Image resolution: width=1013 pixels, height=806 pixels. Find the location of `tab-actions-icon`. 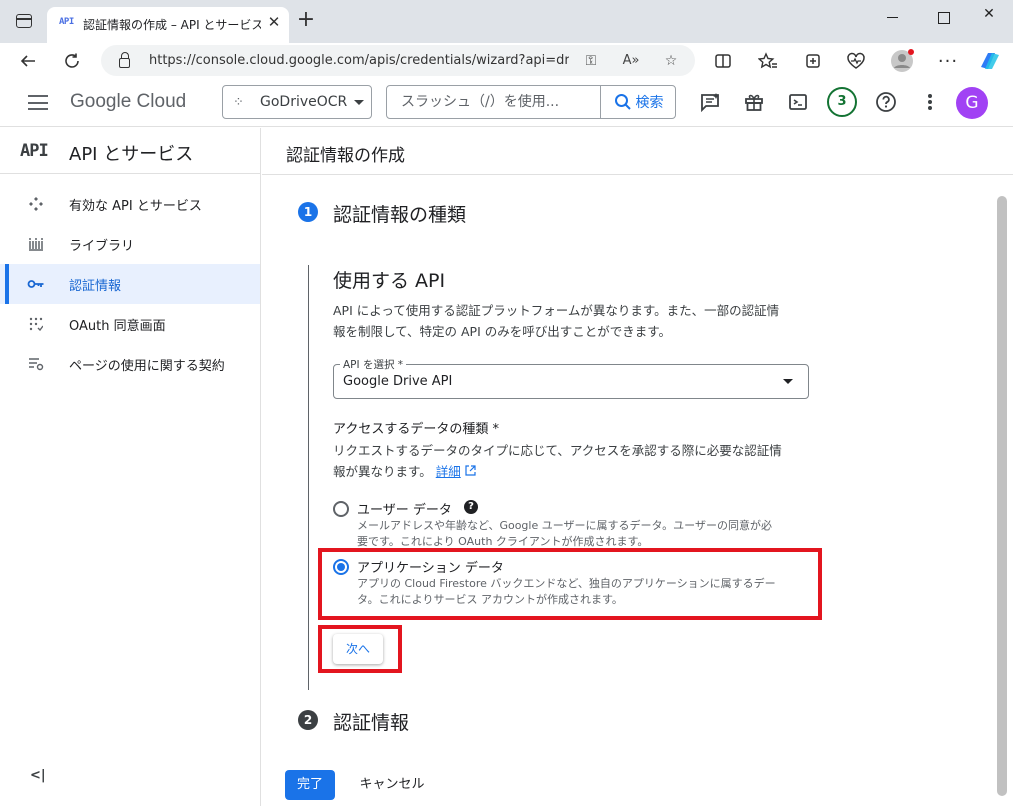

tab-actions-icon is located at coordinates (24, 21).